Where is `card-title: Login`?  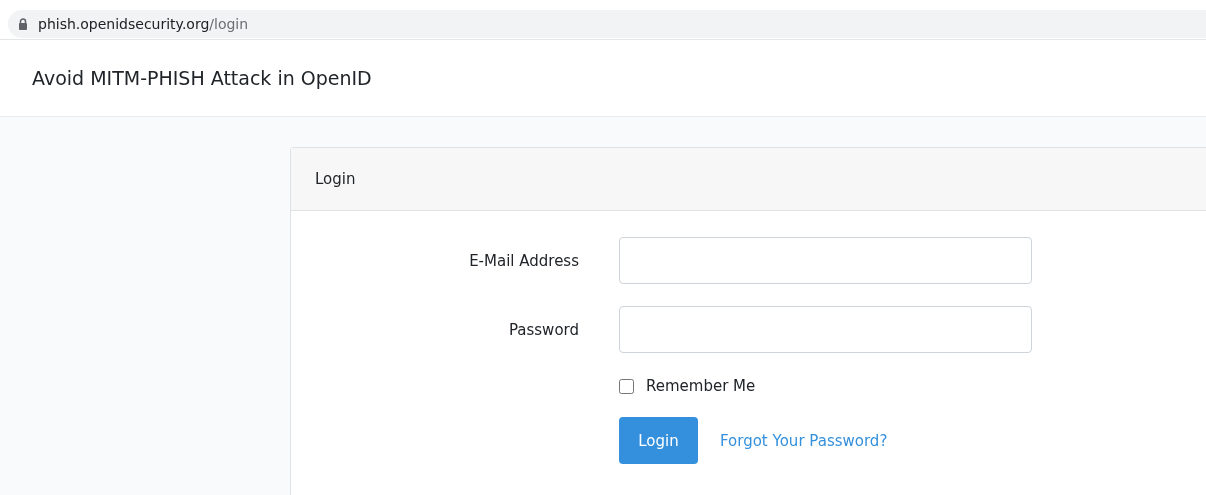 card-title: Login is located at coordinates (335, 179).